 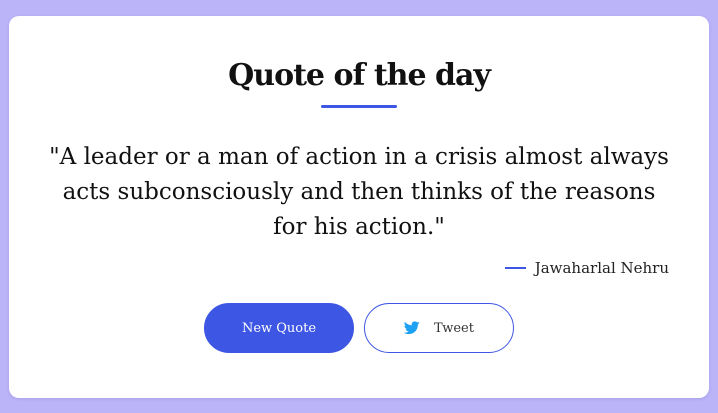 I want to click on tweet-button: Tweet, so click(x=439, y=328).